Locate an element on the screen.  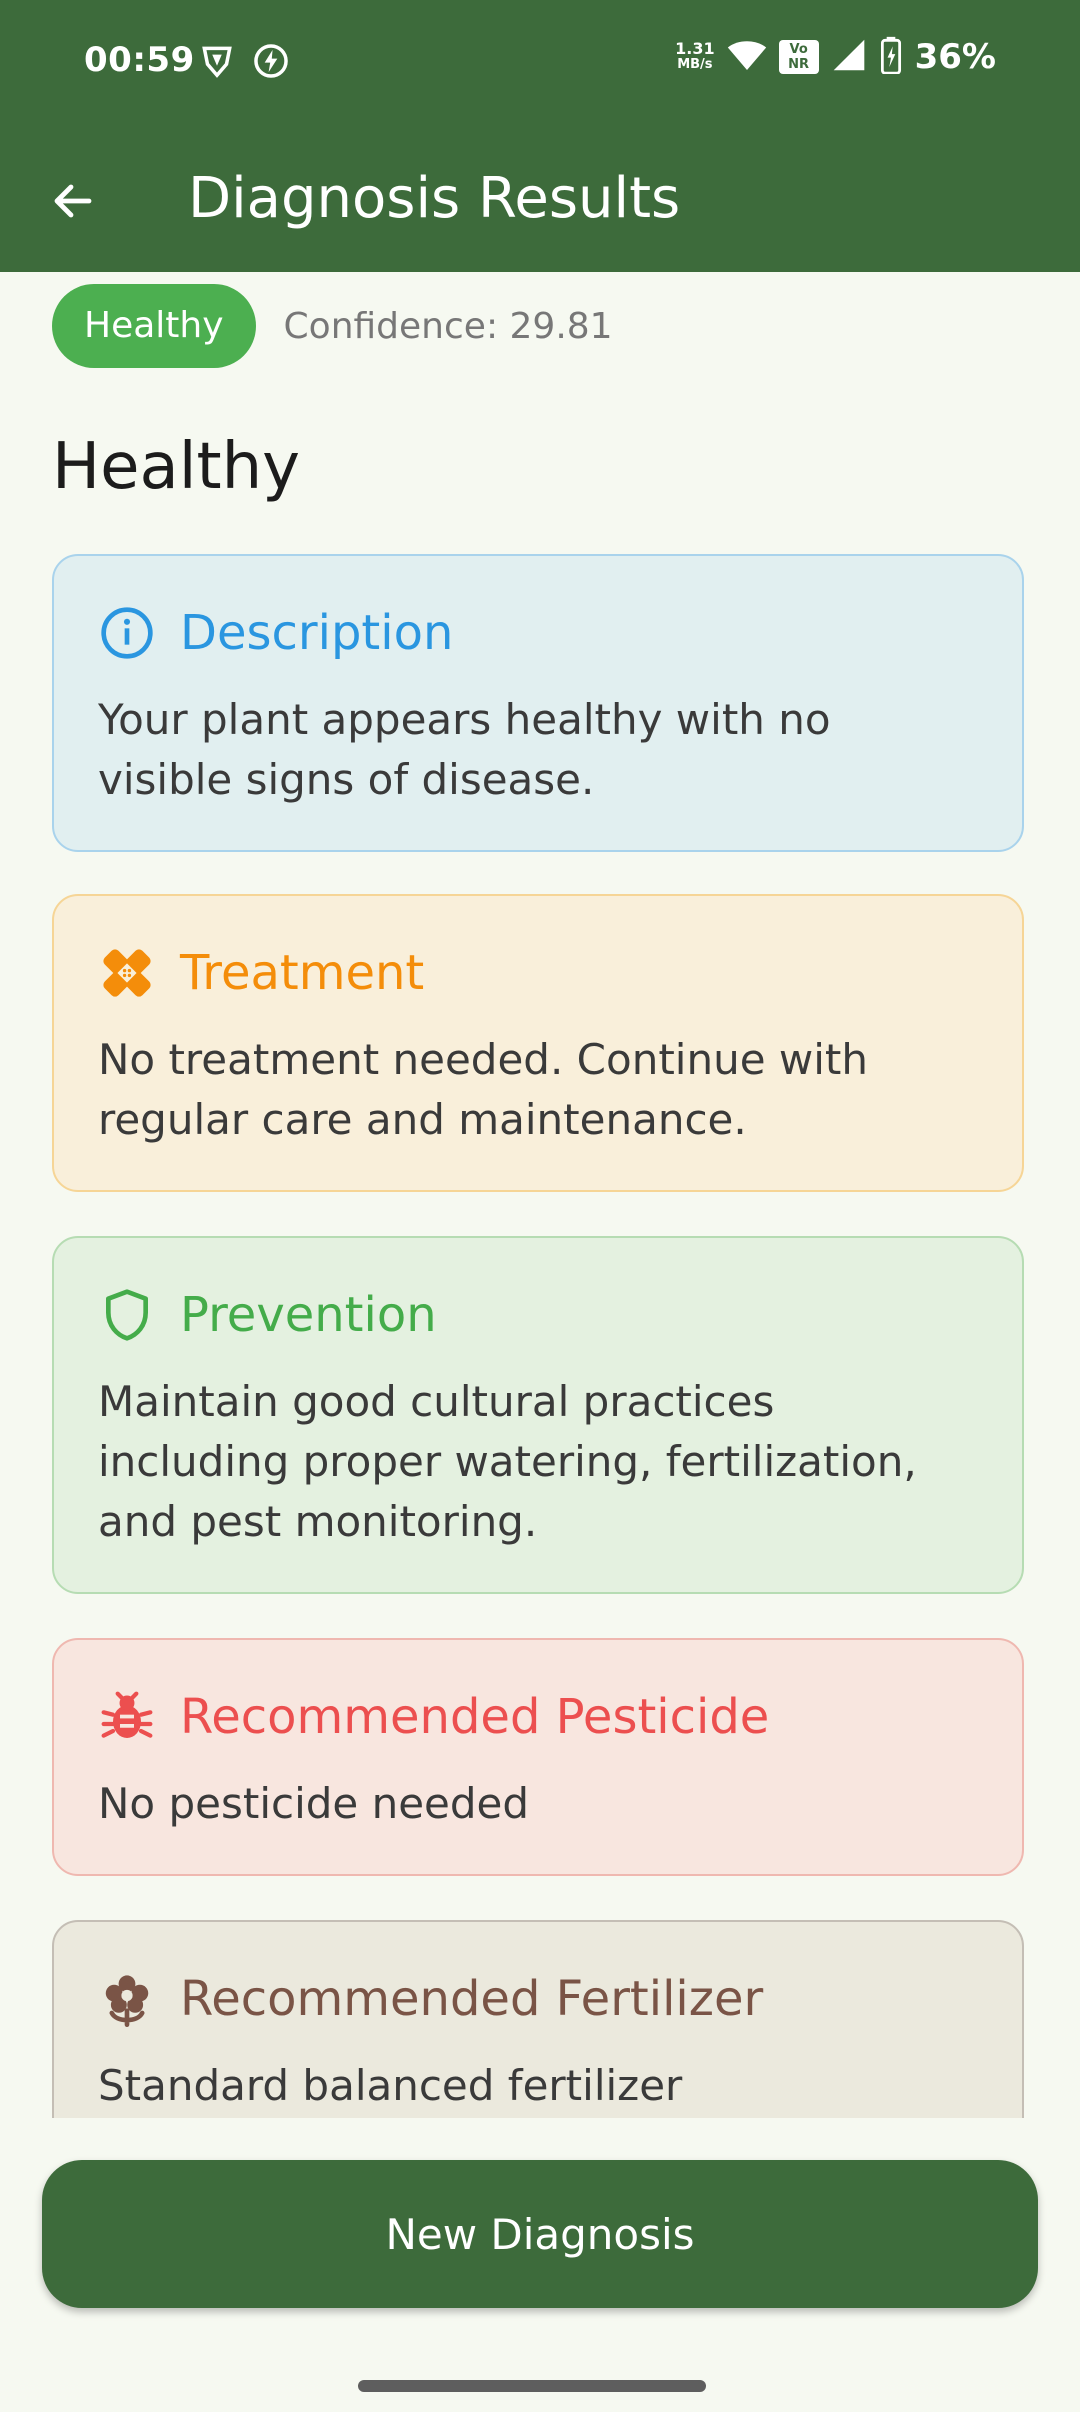
net-speed-value: 1.31 is located at coordinates (695, 48).